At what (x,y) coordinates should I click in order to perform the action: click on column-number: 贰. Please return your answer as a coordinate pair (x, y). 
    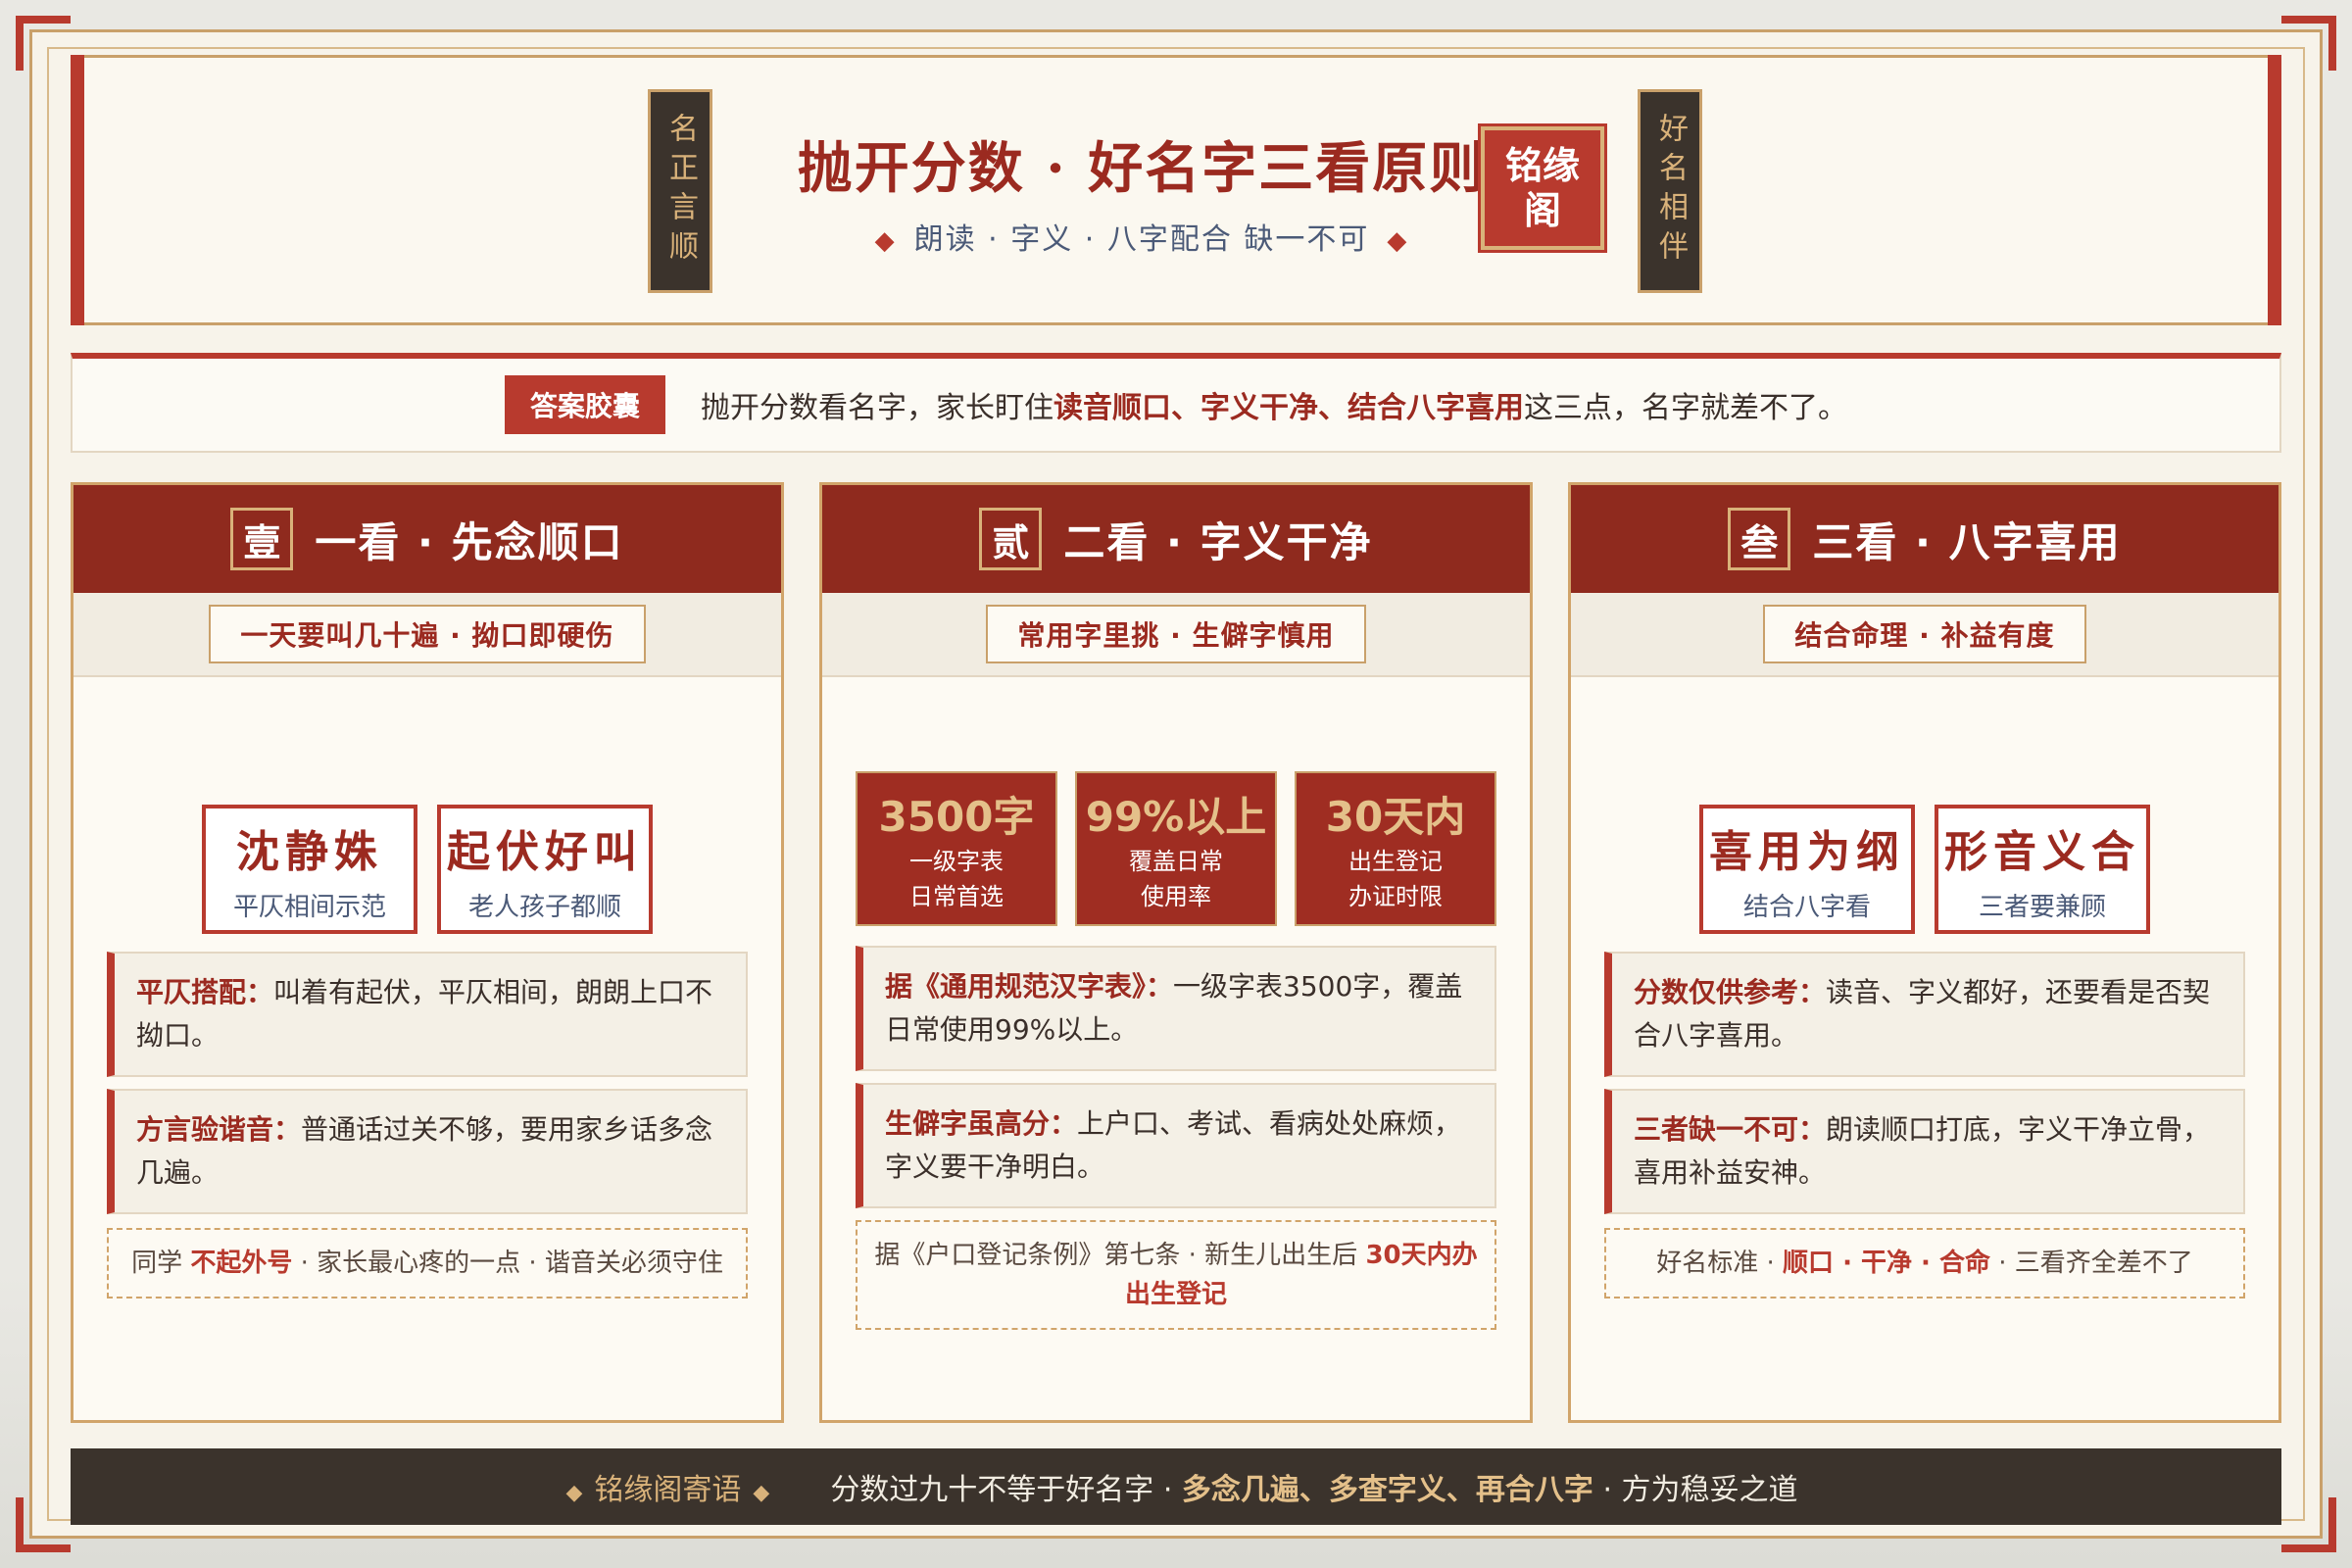
    Looking at the image, I should click on (1011, 539).